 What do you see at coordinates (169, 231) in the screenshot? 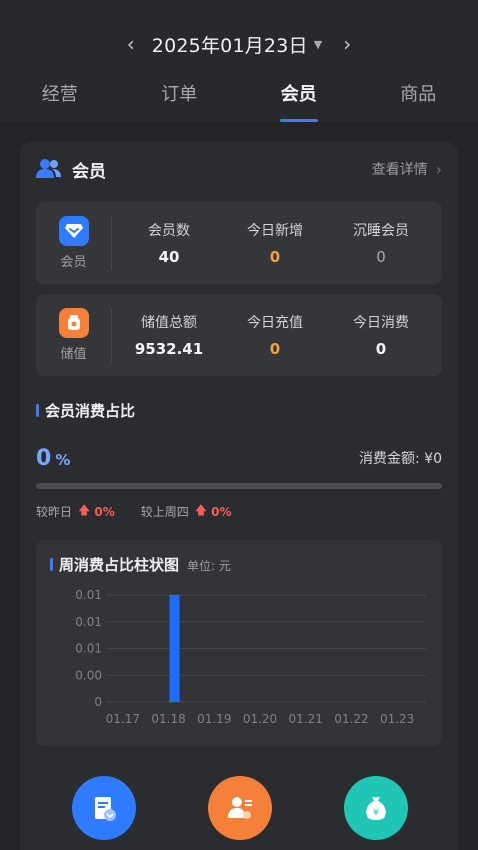
I see `stat-title: 会员数` at bounding box center [169, 231].